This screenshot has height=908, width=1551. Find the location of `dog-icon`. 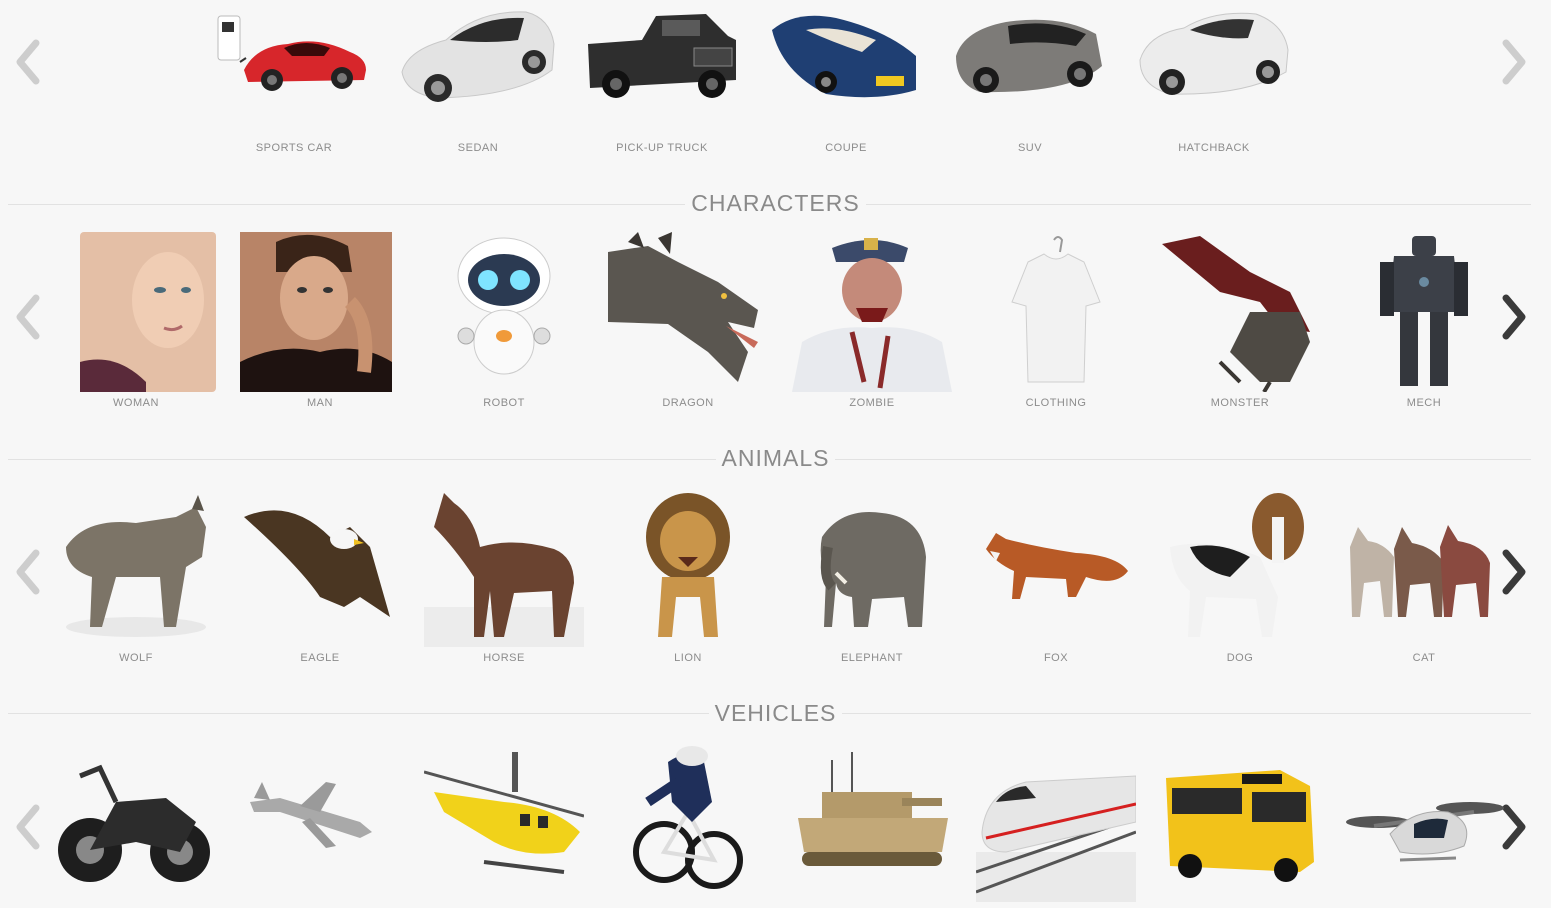

dog-icon is located at coordinates (1240, 567).